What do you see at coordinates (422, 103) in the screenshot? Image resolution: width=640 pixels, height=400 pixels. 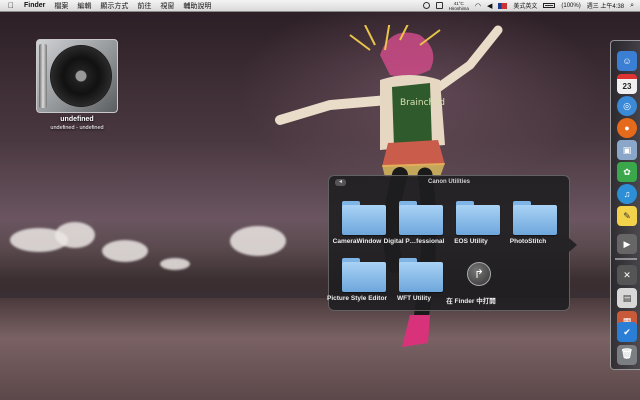 I see `svg-text: Brainchild` at bounding box center [422, 103].